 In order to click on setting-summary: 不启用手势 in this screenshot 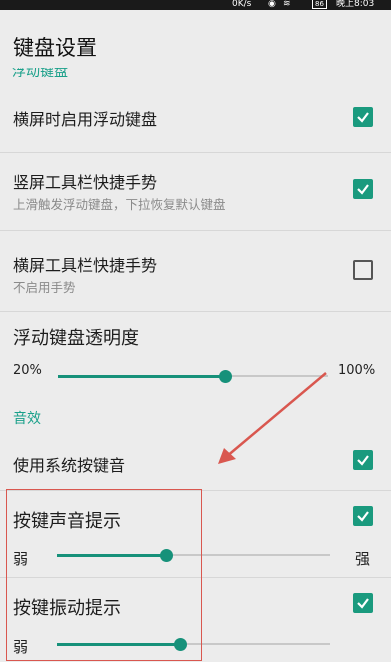, I will do `click(44, 287)`.